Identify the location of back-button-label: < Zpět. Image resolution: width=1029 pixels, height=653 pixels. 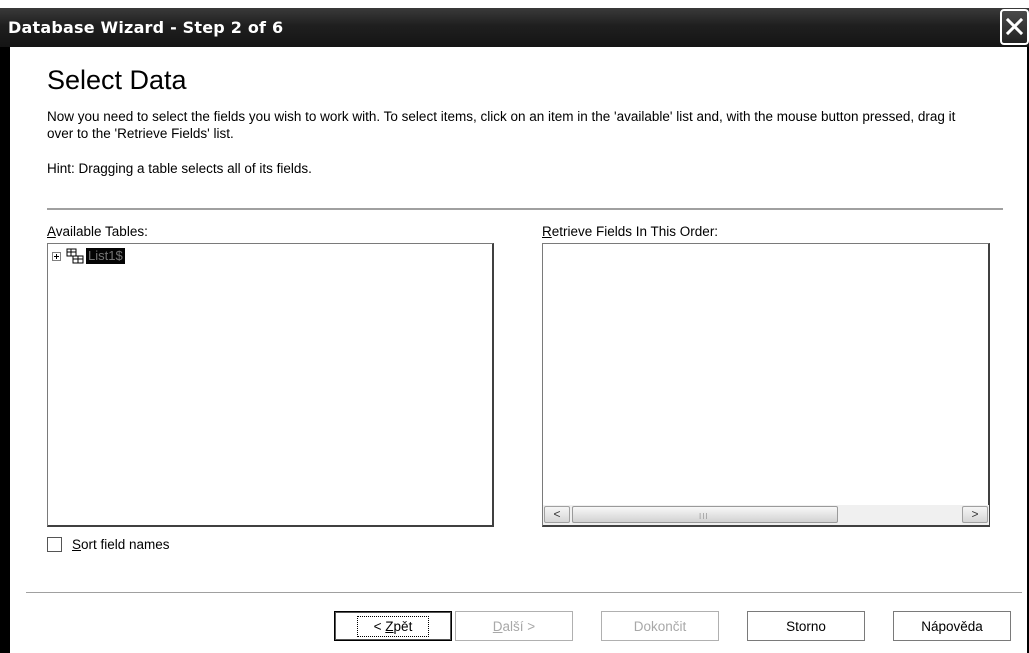
(393, 626).